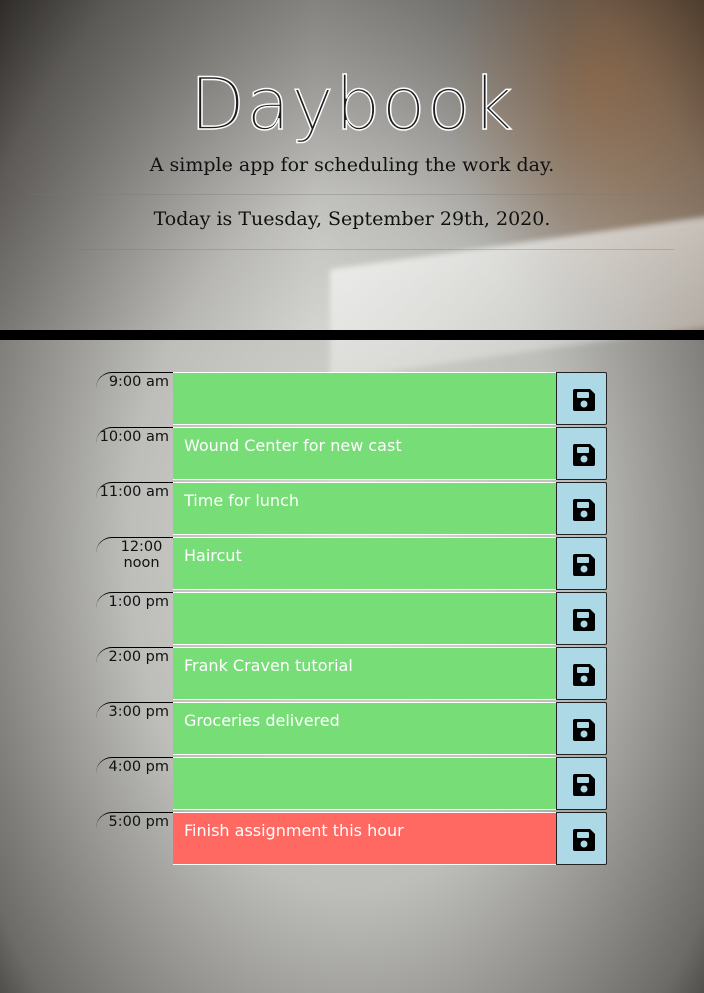 The image size is (704, 993). What do you see at coordinates (134, 784) in the screenshot?
I see `hour-label: 4:00 pm` at bounding box center [134, 784].